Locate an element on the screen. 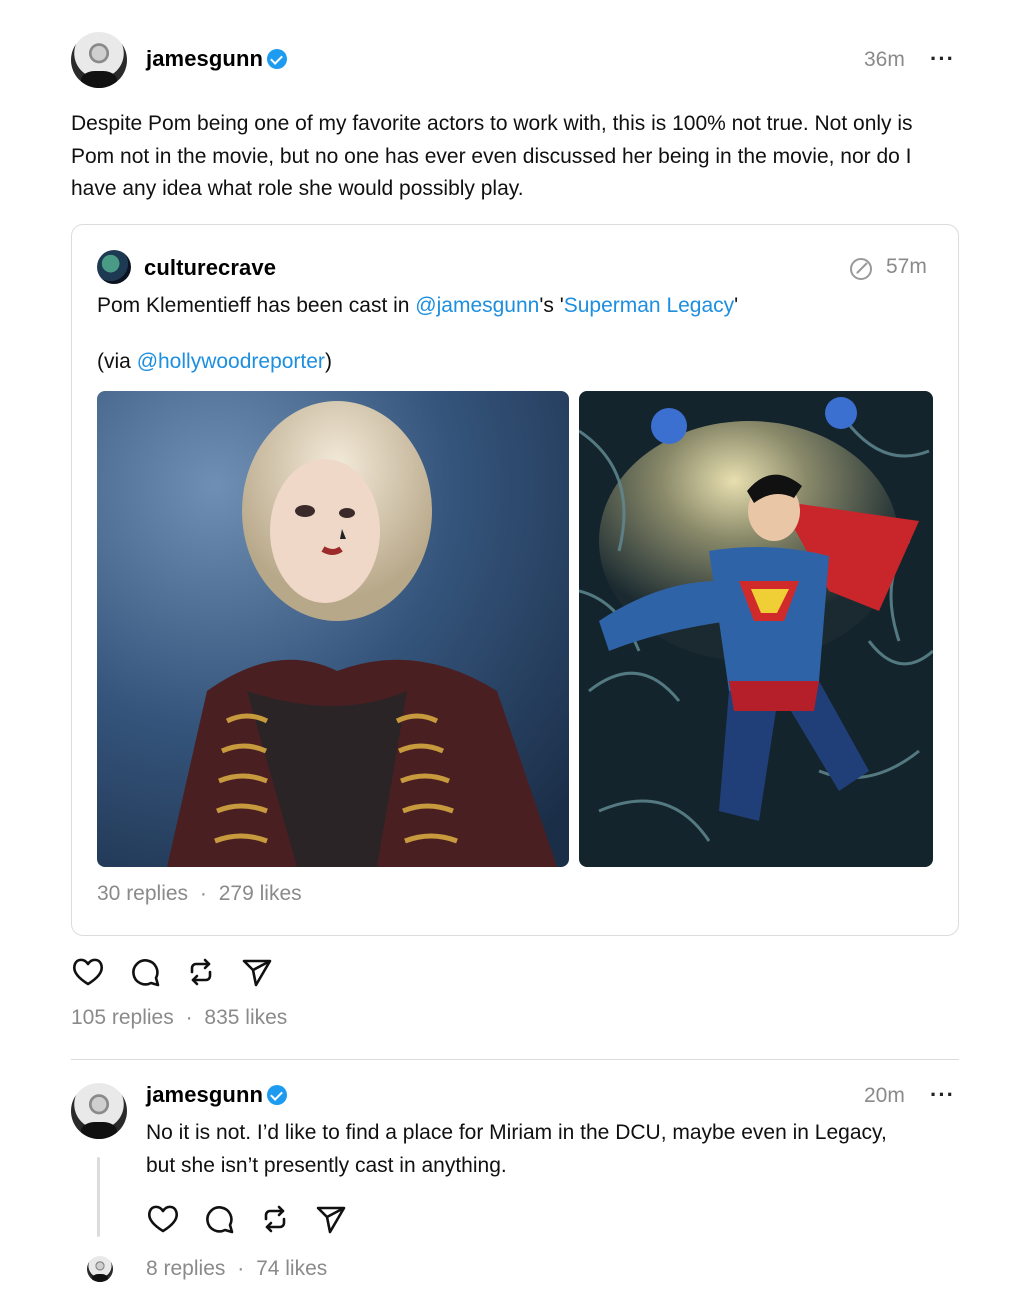  reply-username: jamesgunn is located at coordinates (204, 1094).